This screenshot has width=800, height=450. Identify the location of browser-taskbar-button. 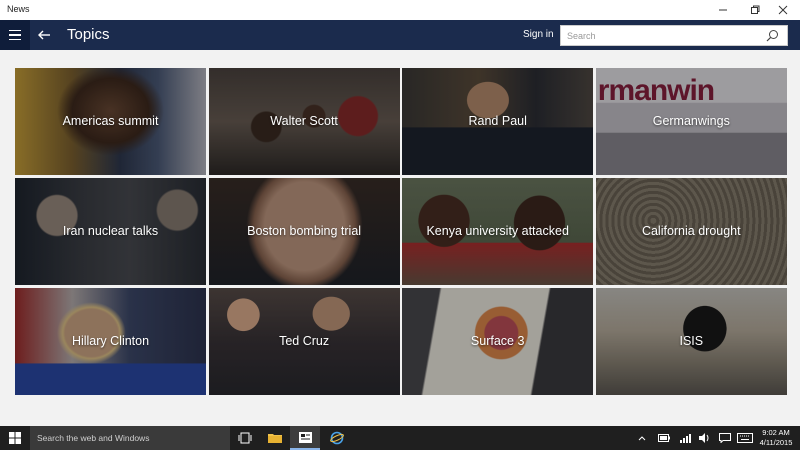
(337, 438).